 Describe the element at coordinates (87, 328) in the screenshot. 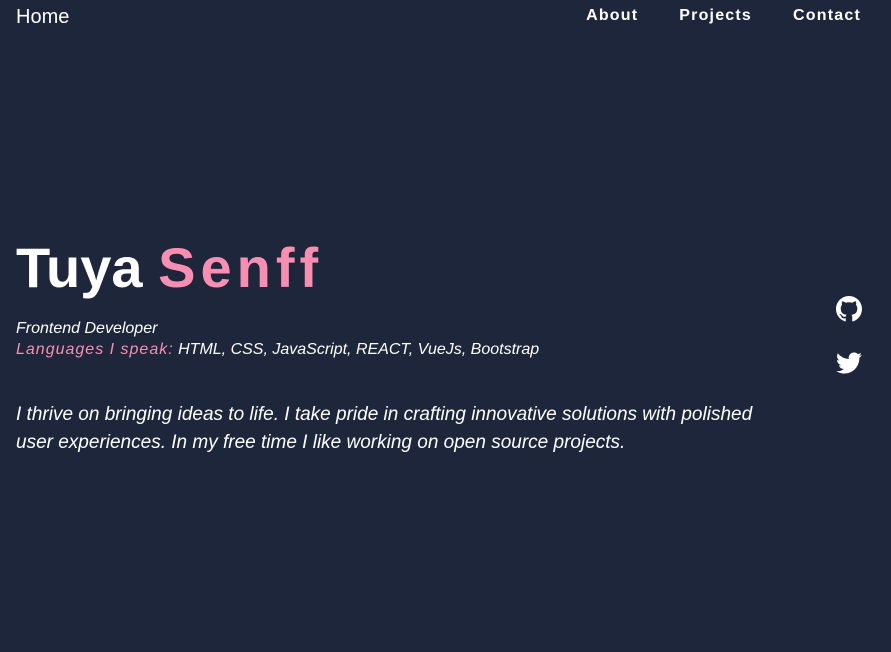

I see `role-title: Frontend Developer` at that location.